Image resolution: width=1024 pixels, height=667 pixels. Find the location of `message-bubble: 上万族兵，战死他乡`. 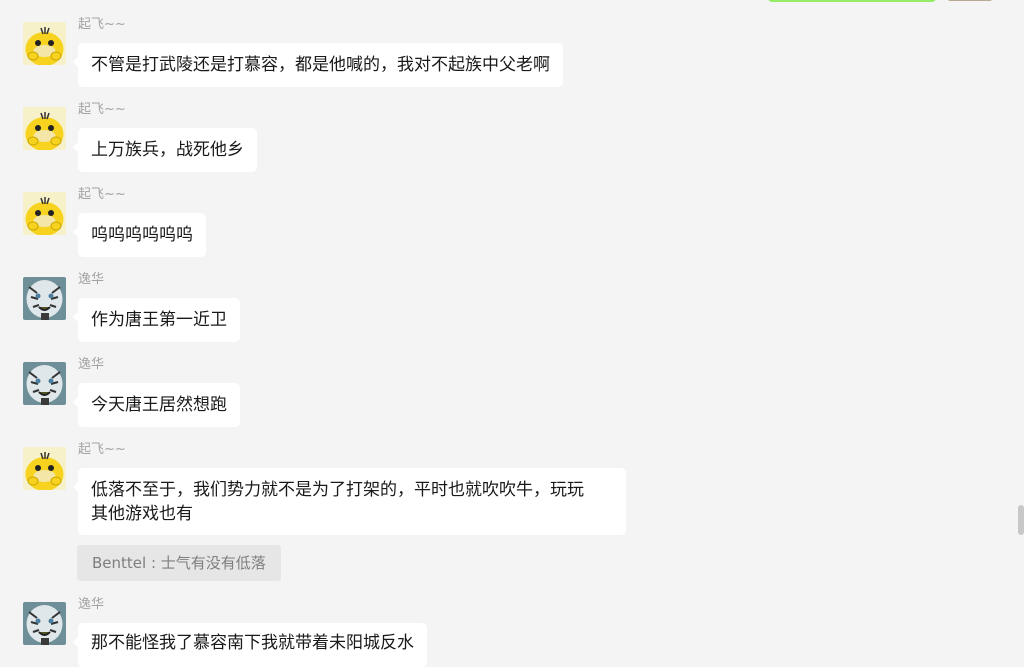

message-bubble: 上万族兵，战死他乡 is located at coordinates (165, 150).